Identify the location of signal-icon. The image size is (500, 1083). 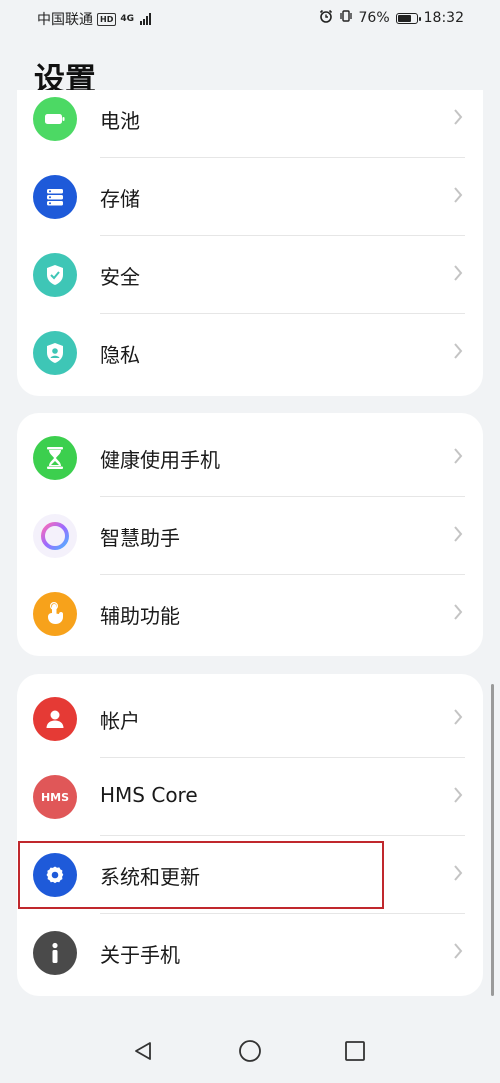
(145, 19).